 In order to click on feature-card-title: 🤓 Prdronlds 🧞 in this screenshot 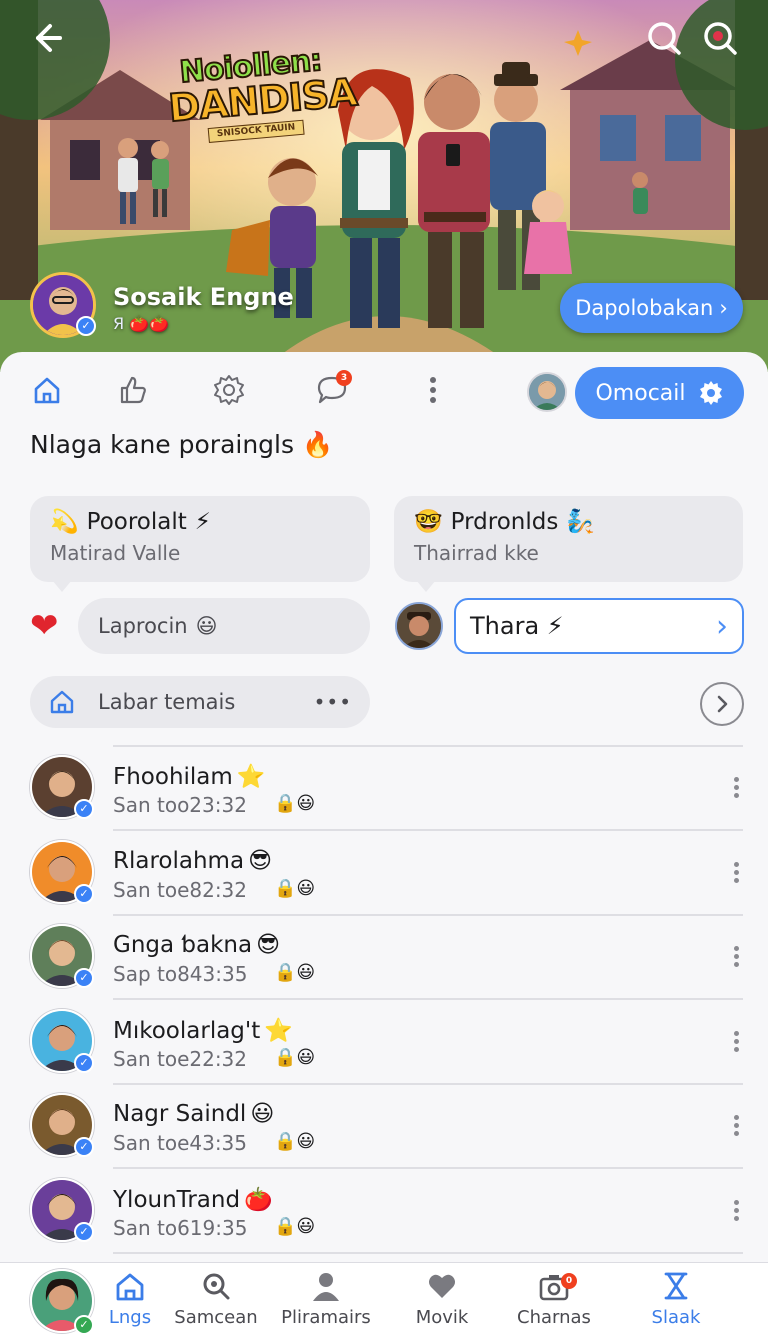, I will do `click(568, 522)`.